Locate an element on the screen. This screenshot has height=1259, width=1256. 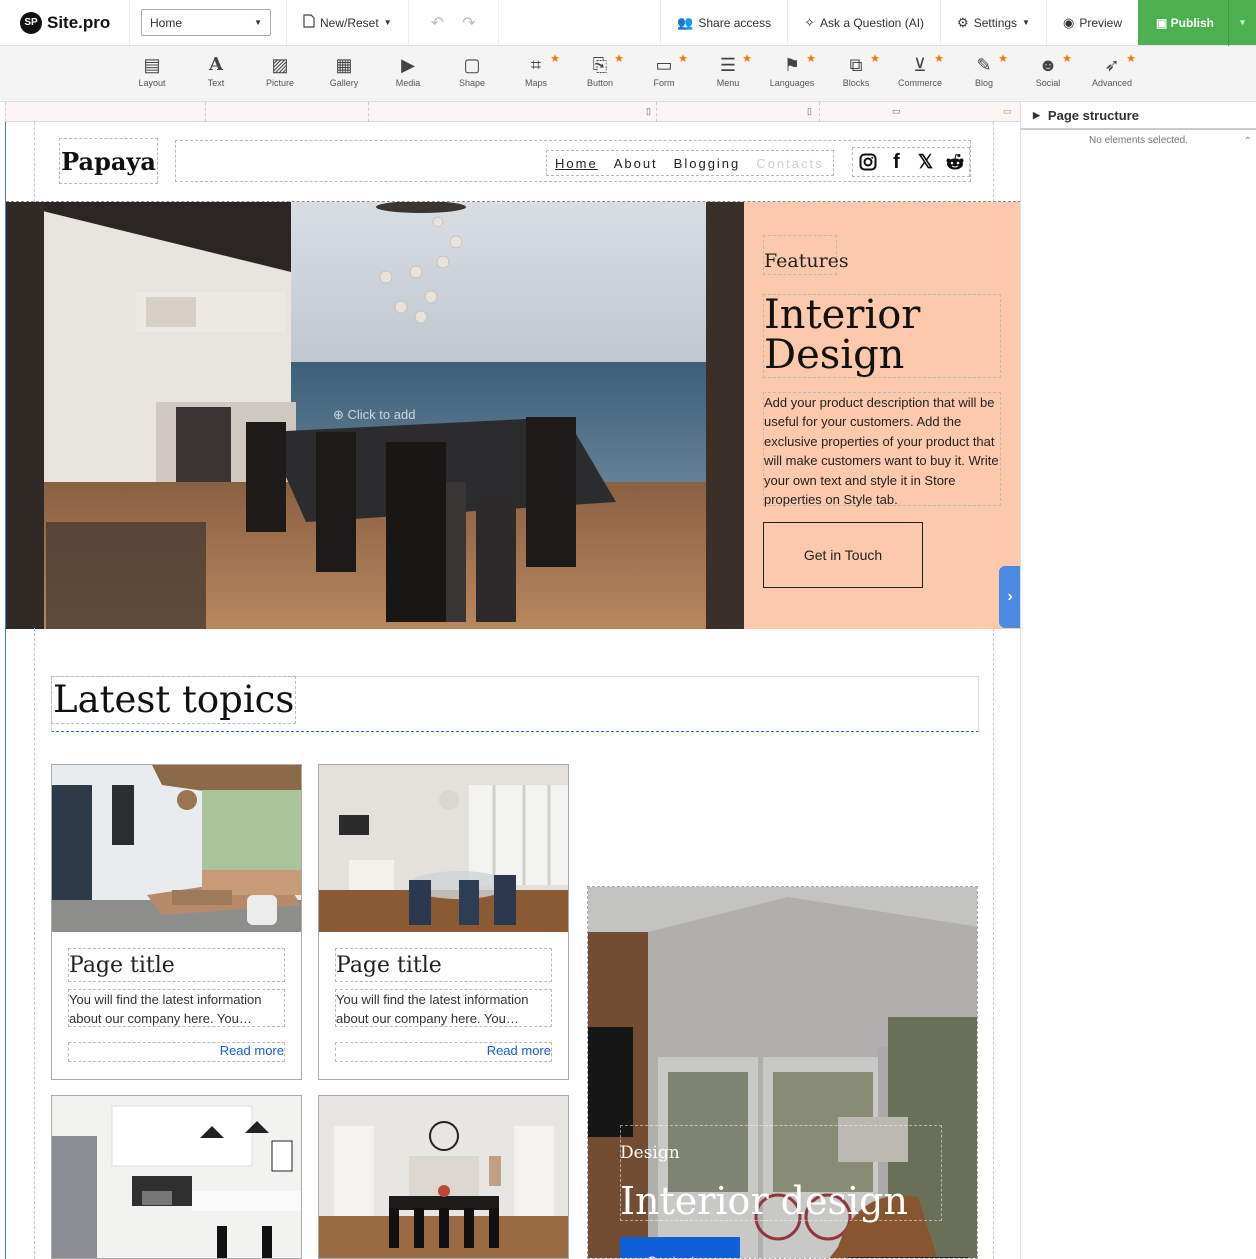
toolbar-button-button: ⎘ ★ Button is located at coordinates (600, 70).